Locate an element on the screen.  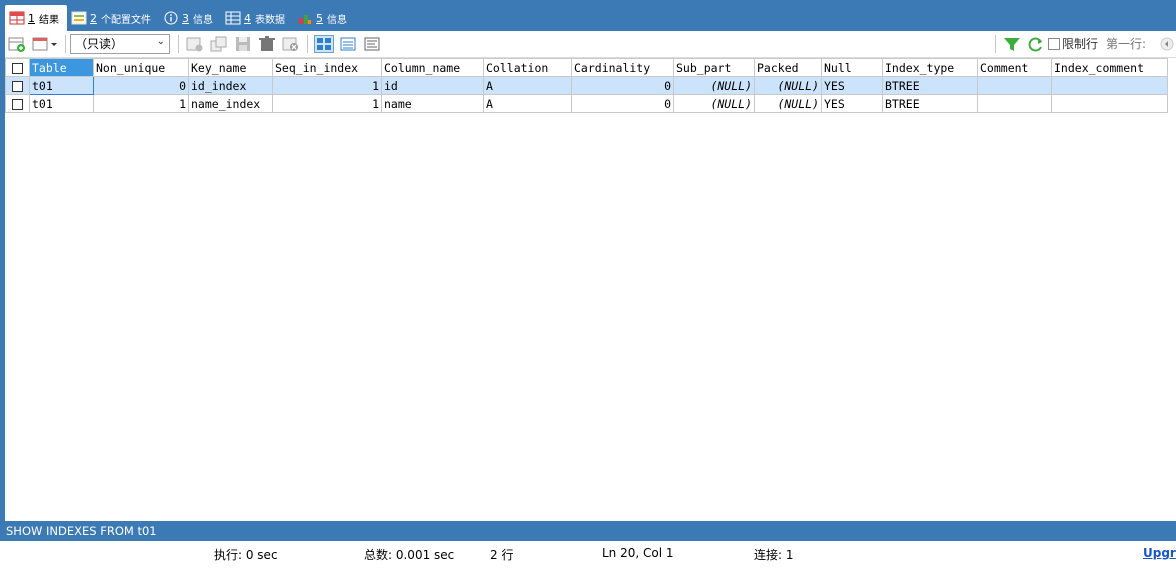
add-row-button is located at coordinates (17, 44).